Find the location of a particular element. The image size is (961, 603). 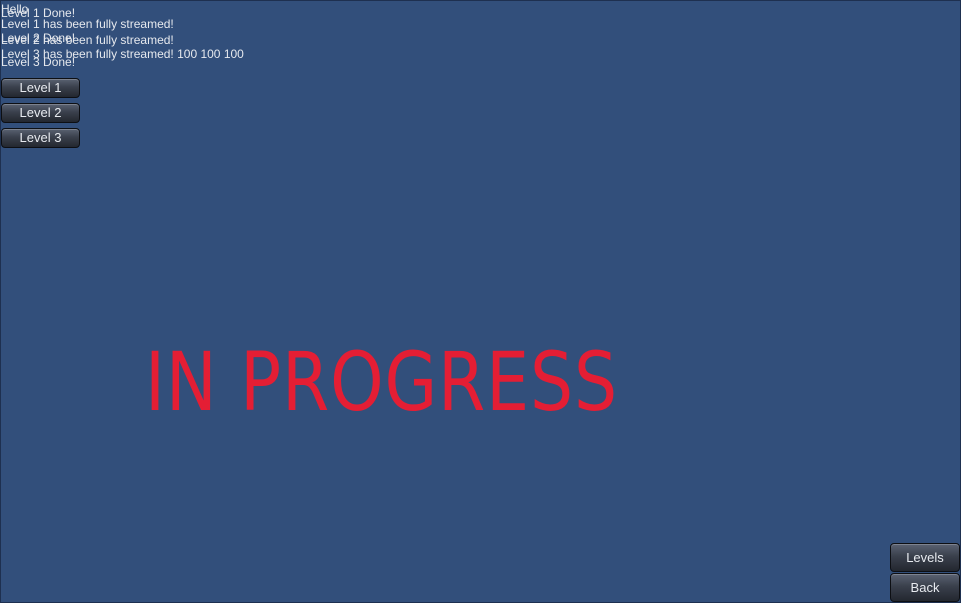

back-button: Back is located at coordinates (925, 587).